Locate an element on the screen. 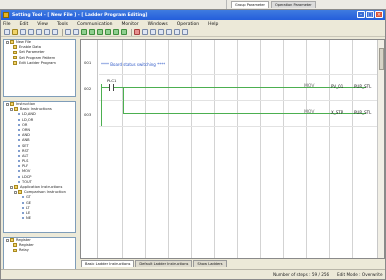 This screenshot has width=386, height=280. tree-item-instruction: NE is located at coordinates (39, 218).